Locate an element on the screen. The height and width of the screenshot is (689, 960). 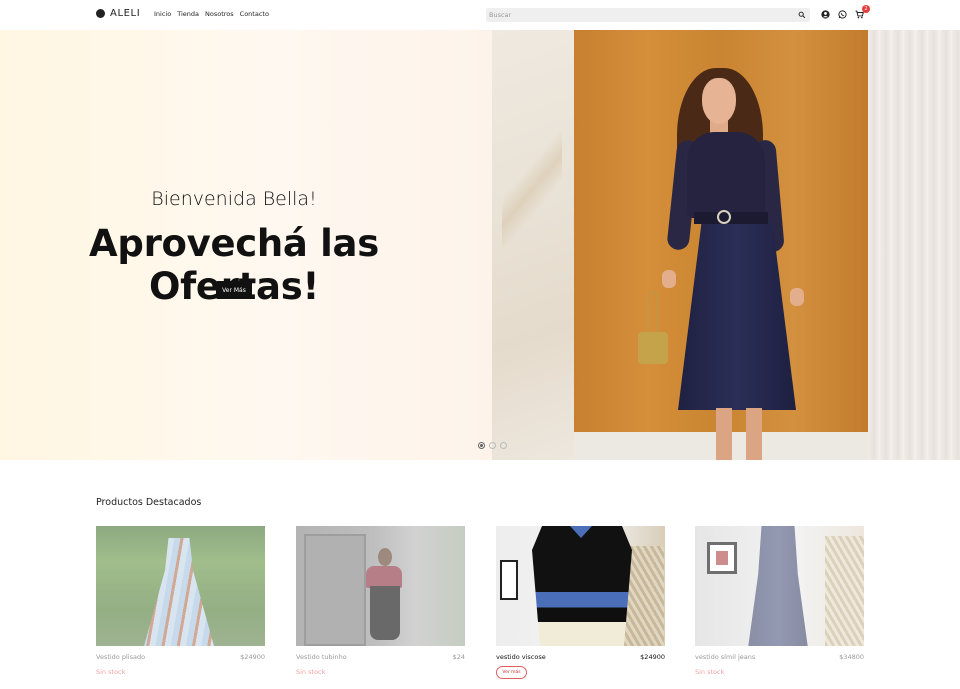
striped-dress is located at coordinates (582, 586).